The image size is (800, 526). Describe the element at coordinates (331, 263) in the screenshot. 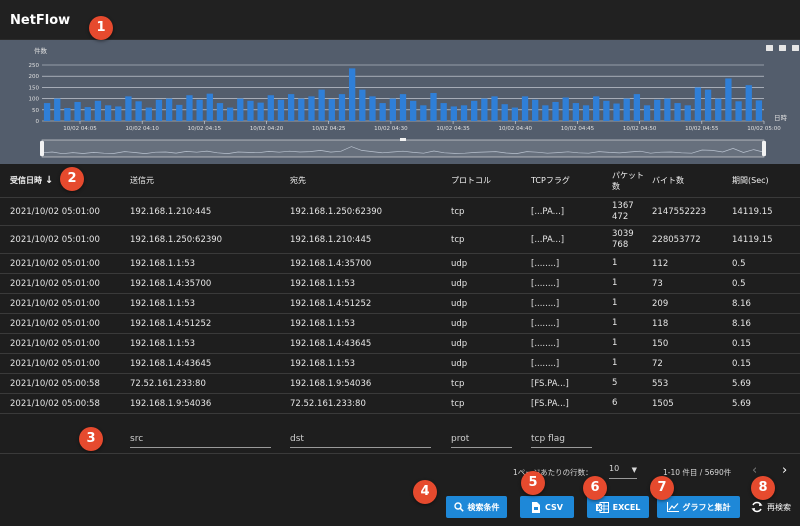

I see `cell-dst: 192.168.1.4:35700` at that location.